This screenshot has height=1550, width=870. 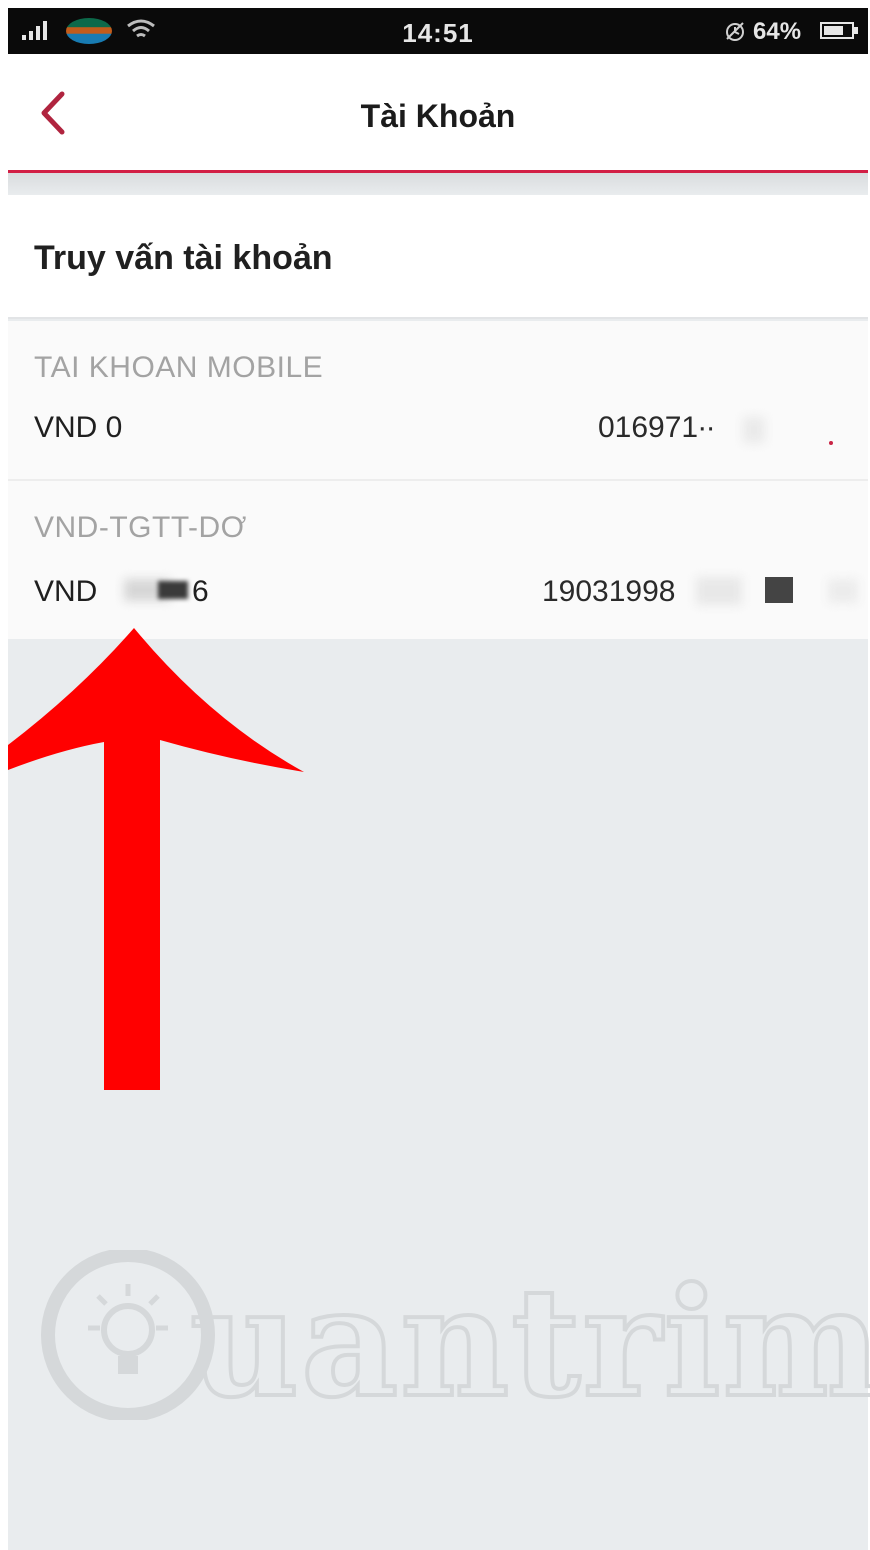 What do you see at coordinates (779, 590) in the screenshot?
I see `masked-block` at bounding box center [779, 590].